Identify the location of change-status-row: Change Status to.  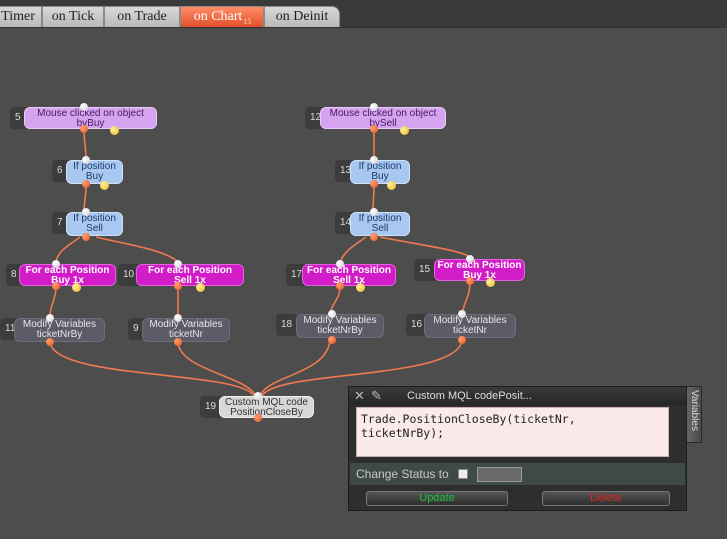
(517, 474).